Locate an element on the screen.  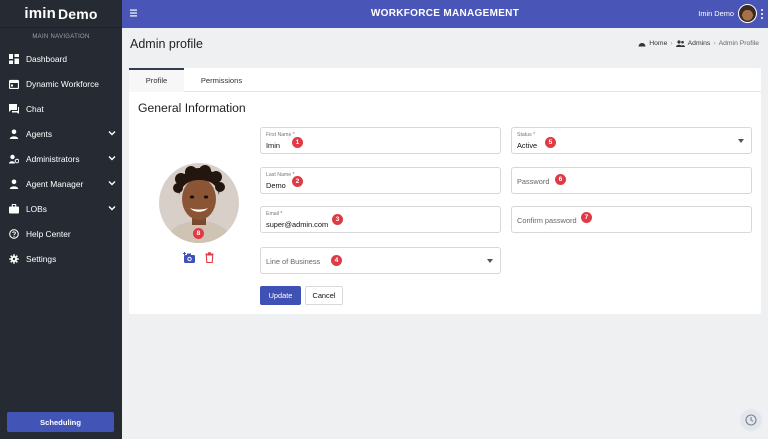
logo-mark: imin is located at coordinates (40, 13).